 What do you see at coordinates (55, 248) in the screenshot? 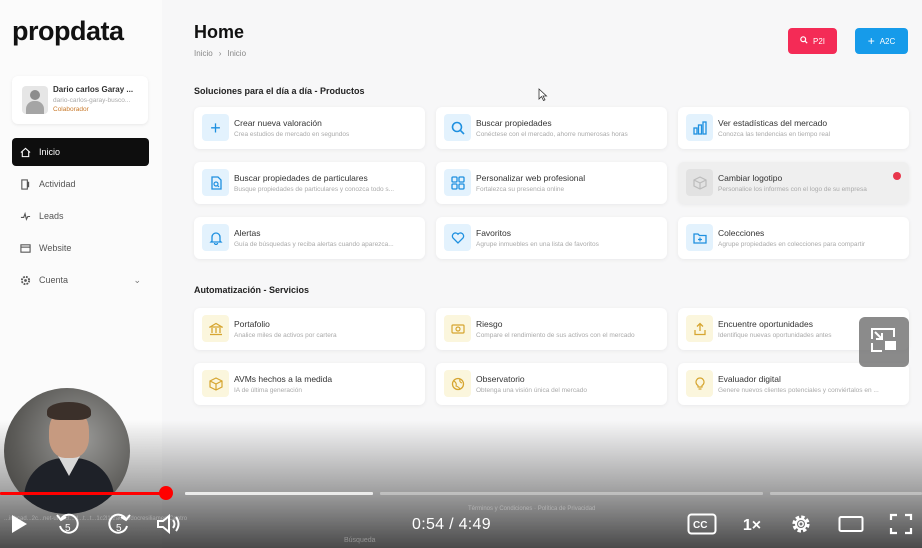
I see `sidebar-item-label: Website` at bounding box center [55, 248].